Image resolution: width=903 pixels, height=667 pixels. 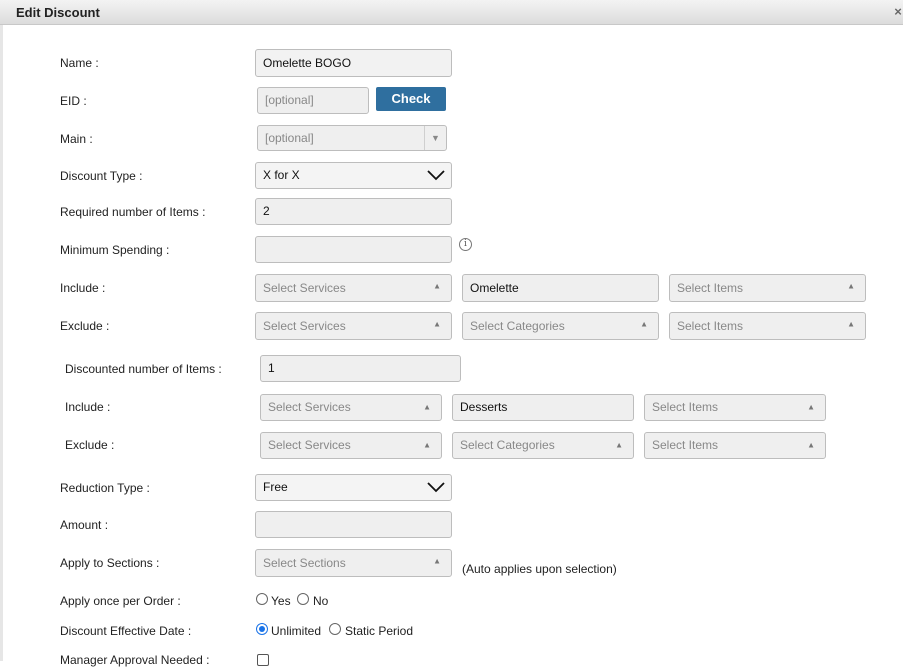 What do you see at coordinates (353, 249) in the screenshot?
I see `minimum-spending-input` at bounding box center [353, 249].